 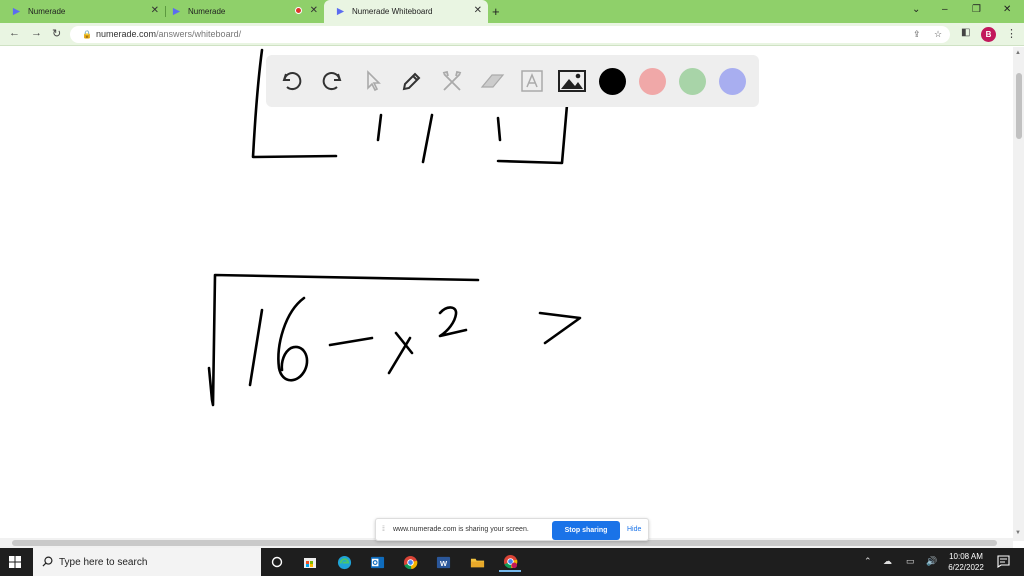 What do you see at coordinates (410, 562) in the screenshot?
I see `chrome-icon` at bounding box center [410, 562].